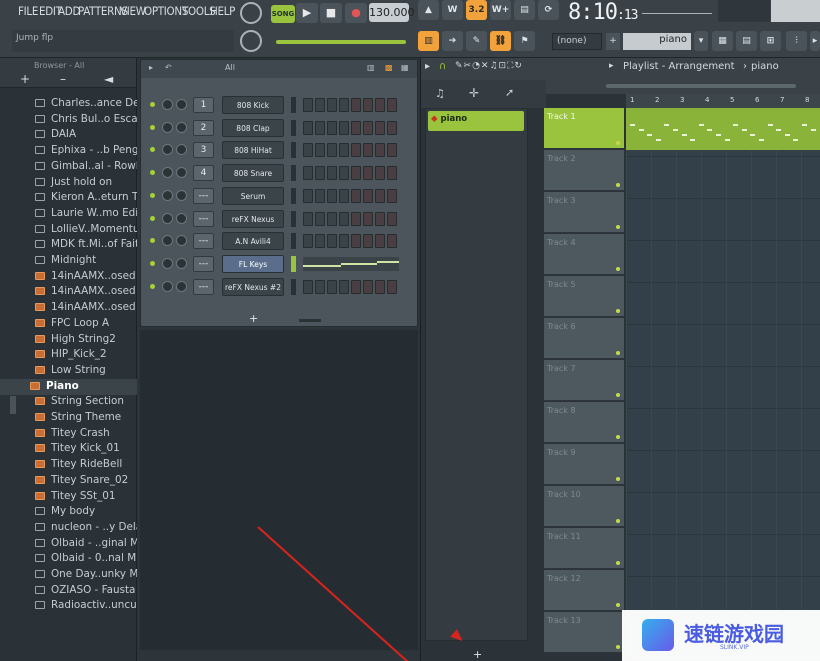  What do you see at coordinates (489, 66) in the screenshot?
I see `tool-icons: ✎✂◔✕♫⊡⛶↻` at bounding box center [489, 66].